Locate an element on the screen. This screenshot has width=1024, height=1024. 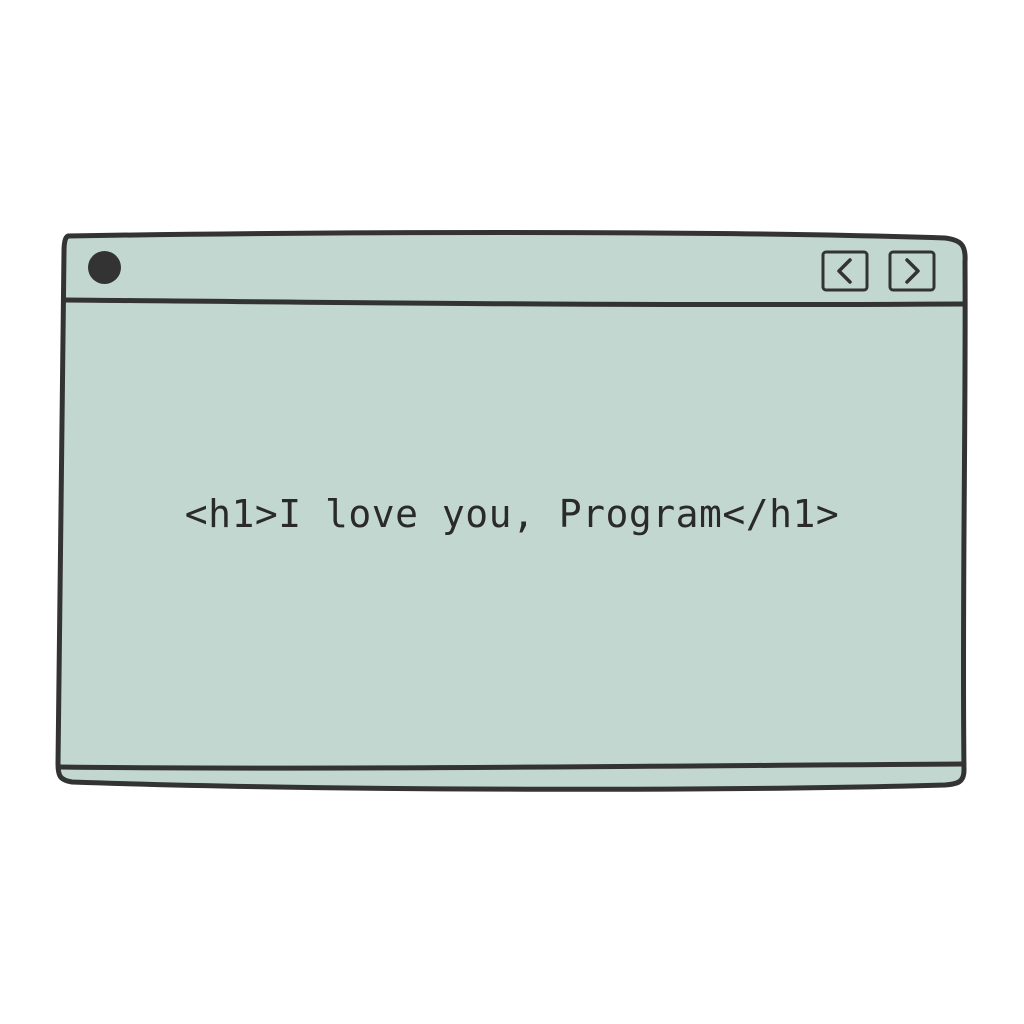
chevron-left-icon is located at coordinates (845, 271).